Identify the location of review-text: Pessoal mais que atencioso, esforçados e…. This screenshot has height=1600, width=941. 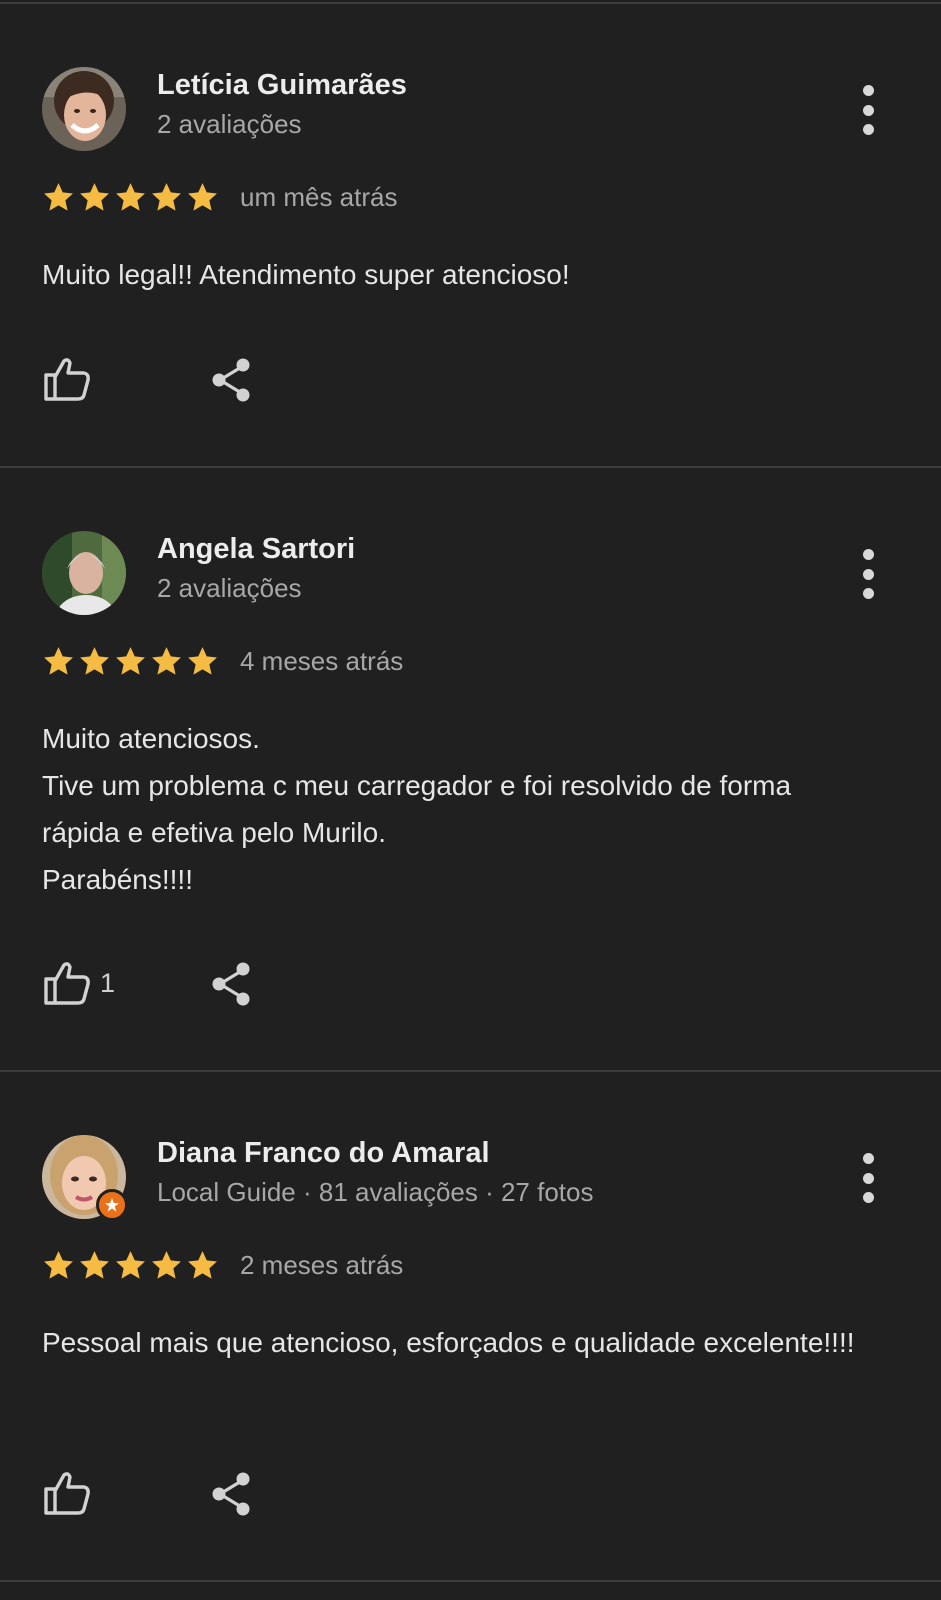
(448, 1342).